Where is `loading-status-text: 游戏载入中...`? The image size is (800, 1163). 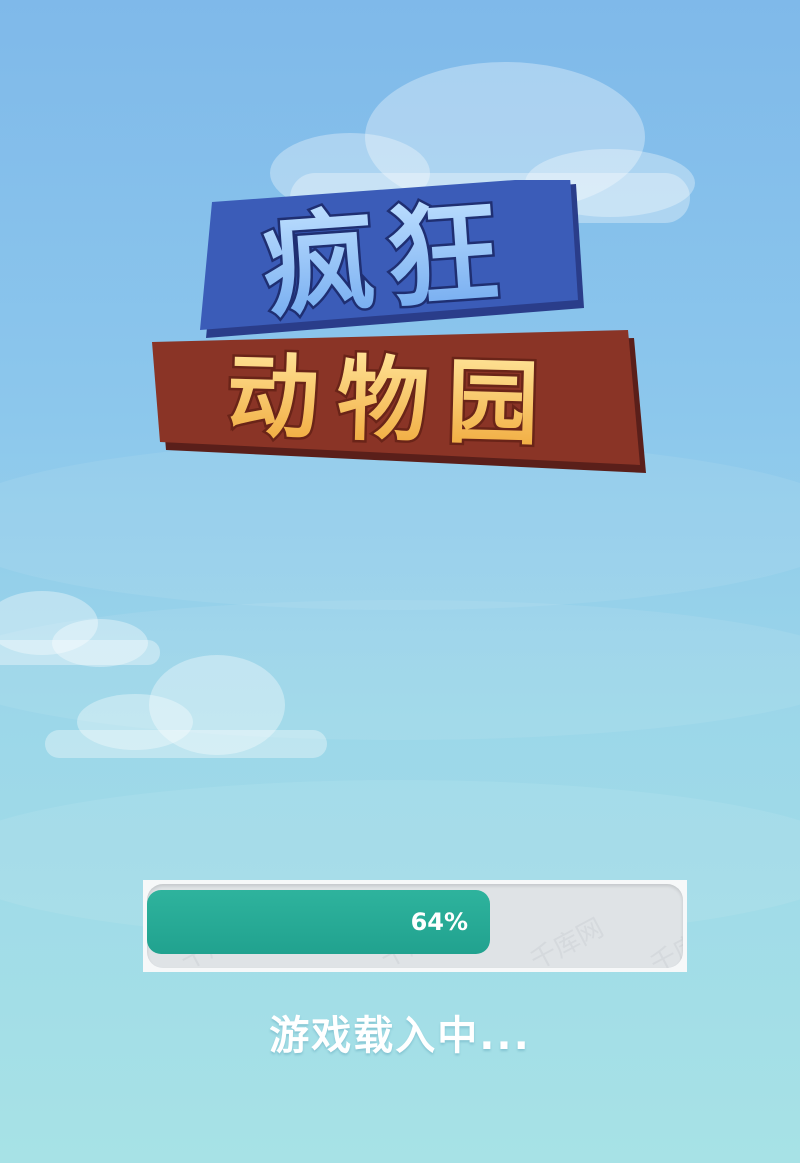
loading-status-text: 游戏载入中... is located at coordinates (400, 1036).